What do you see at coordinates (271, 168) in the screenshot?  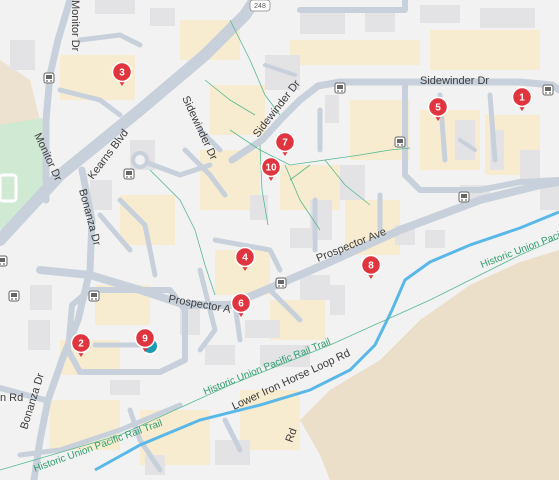 I see `map-pin-label: 10` at bounding box center [271, 168].